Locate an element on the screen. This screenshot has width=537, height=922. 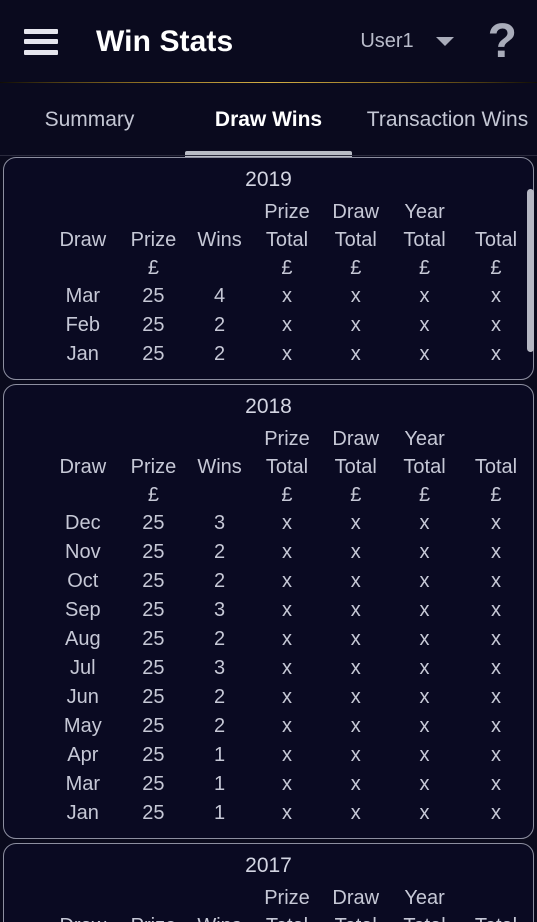
cell-draw: Mar is located at coordinates (83, 296).